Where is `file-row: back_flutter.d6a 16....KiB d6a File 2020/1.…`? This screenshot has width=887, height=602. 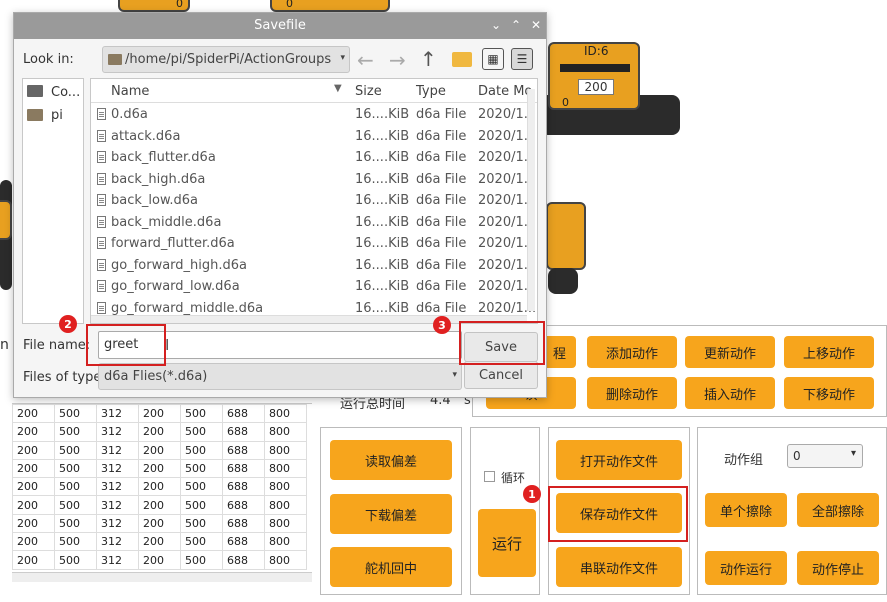
file-row: back_flutter.d6a 16....KiB d6a File 2020/1.… is located at coordinates (313, 158).